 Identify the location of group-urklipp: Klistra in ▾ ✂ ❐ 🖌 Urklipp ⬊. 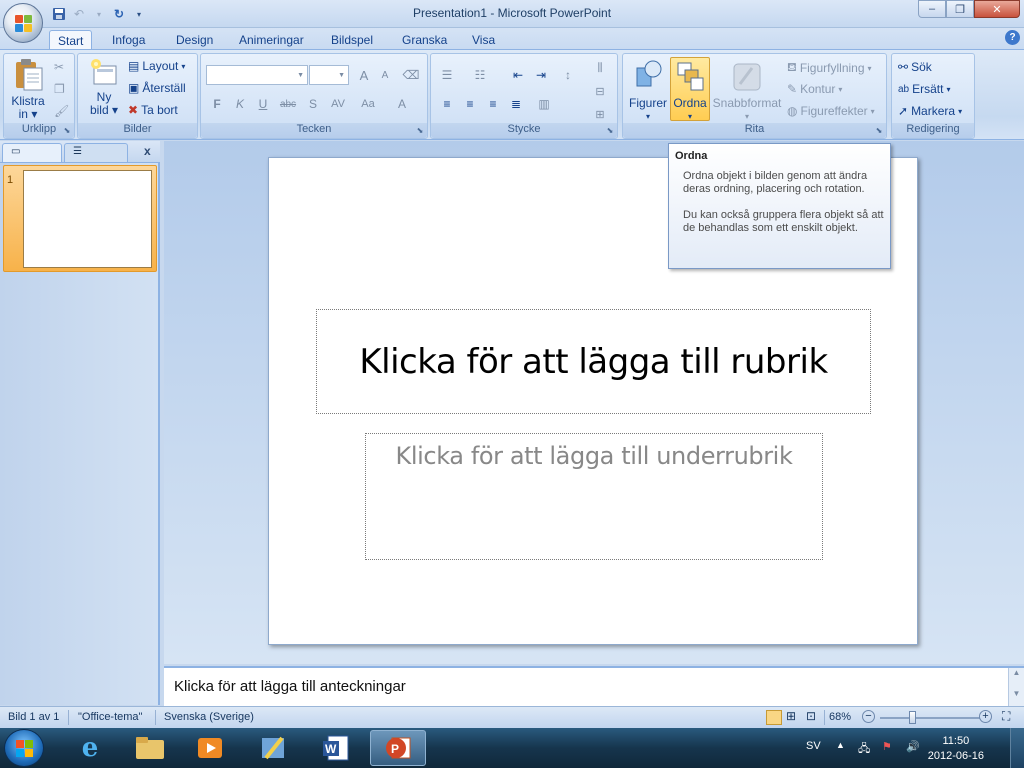
(39, 96).